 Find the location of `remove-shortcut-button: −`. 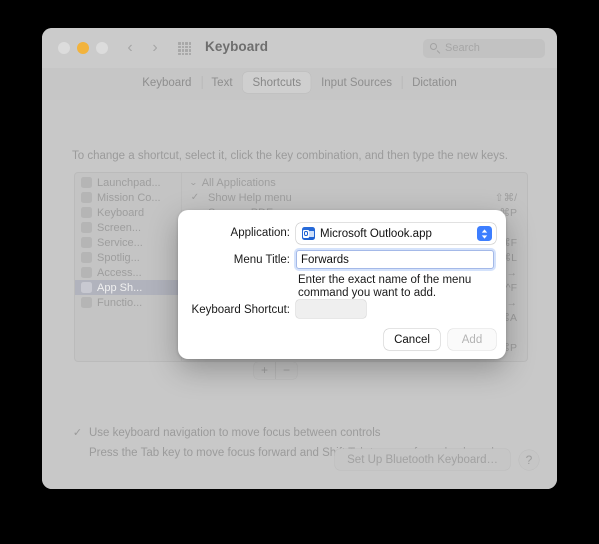

remove-shortcut-button: − is located at coordinates (286, 370).